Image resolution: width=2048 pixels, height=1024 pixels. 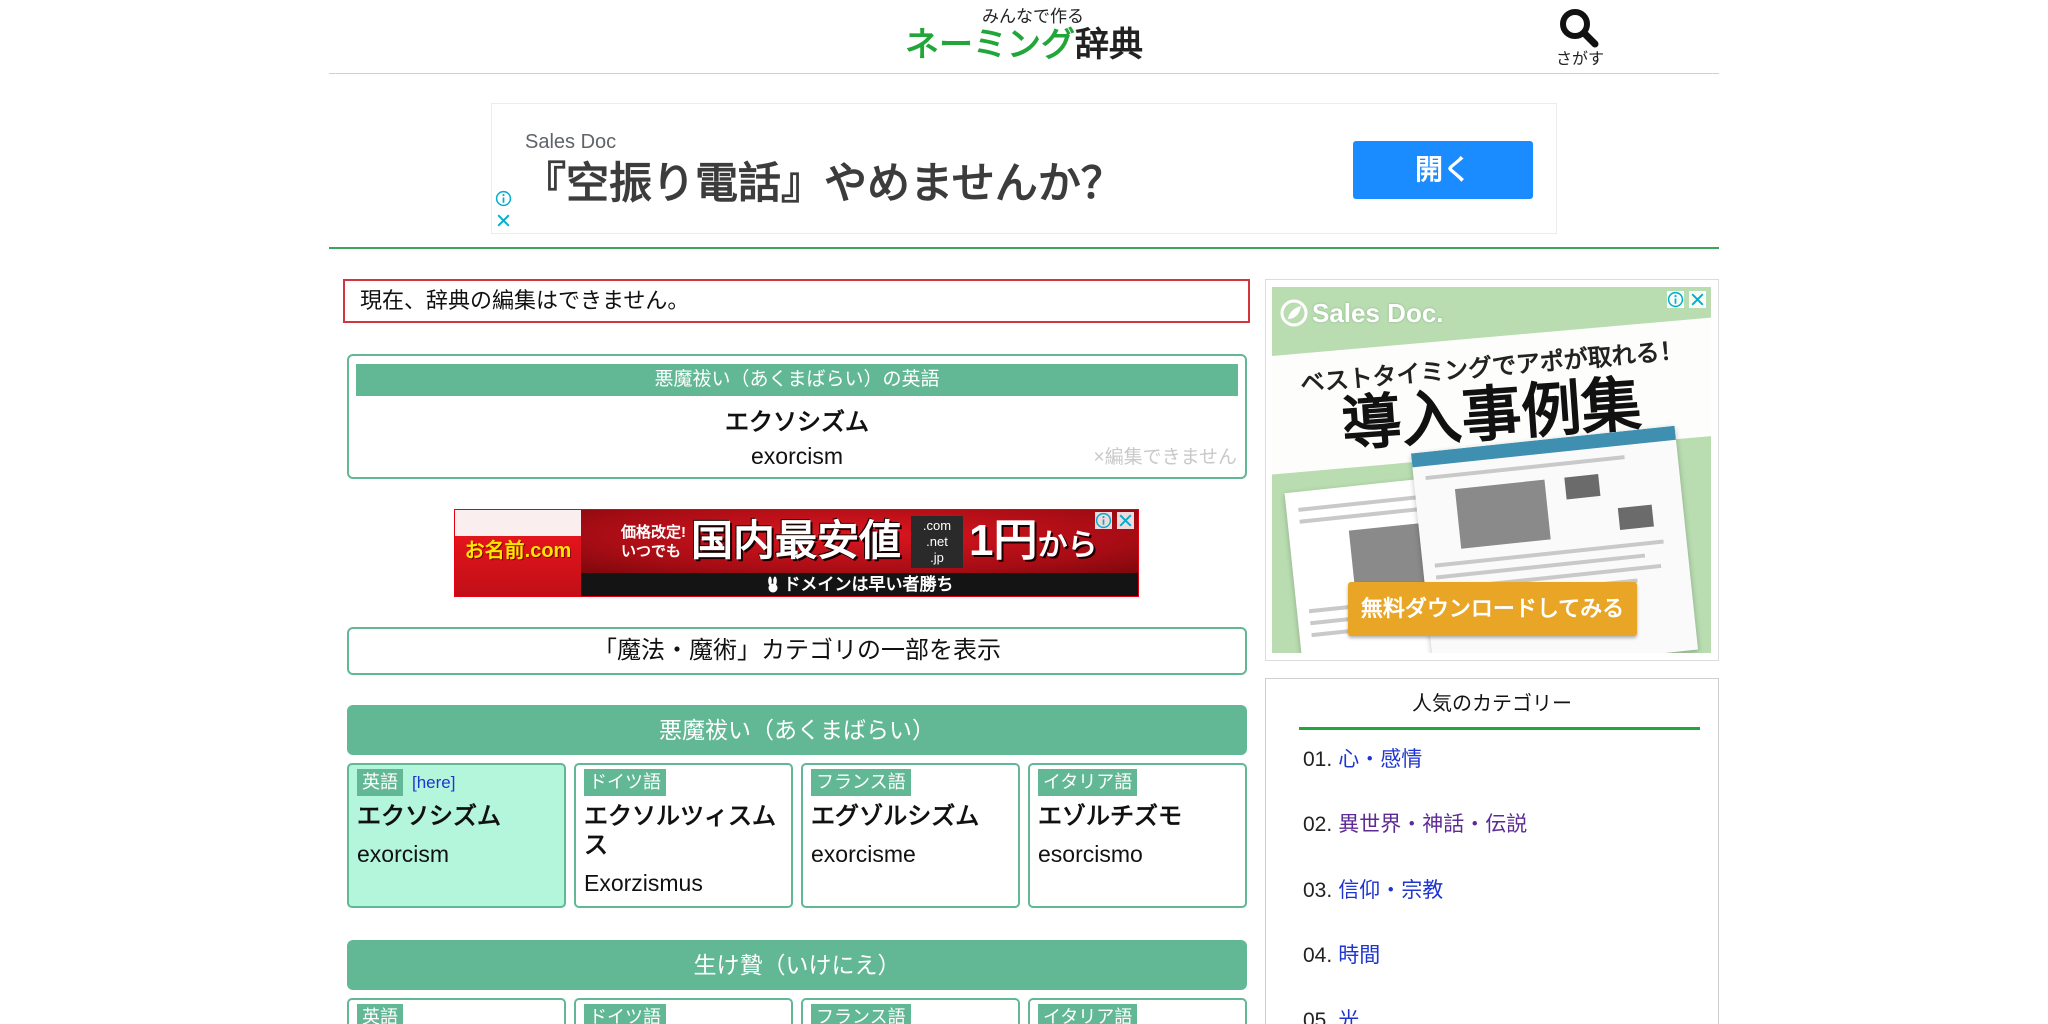 I want to click on category-link: 信仰・宗教, so click(x=1390, y=890).